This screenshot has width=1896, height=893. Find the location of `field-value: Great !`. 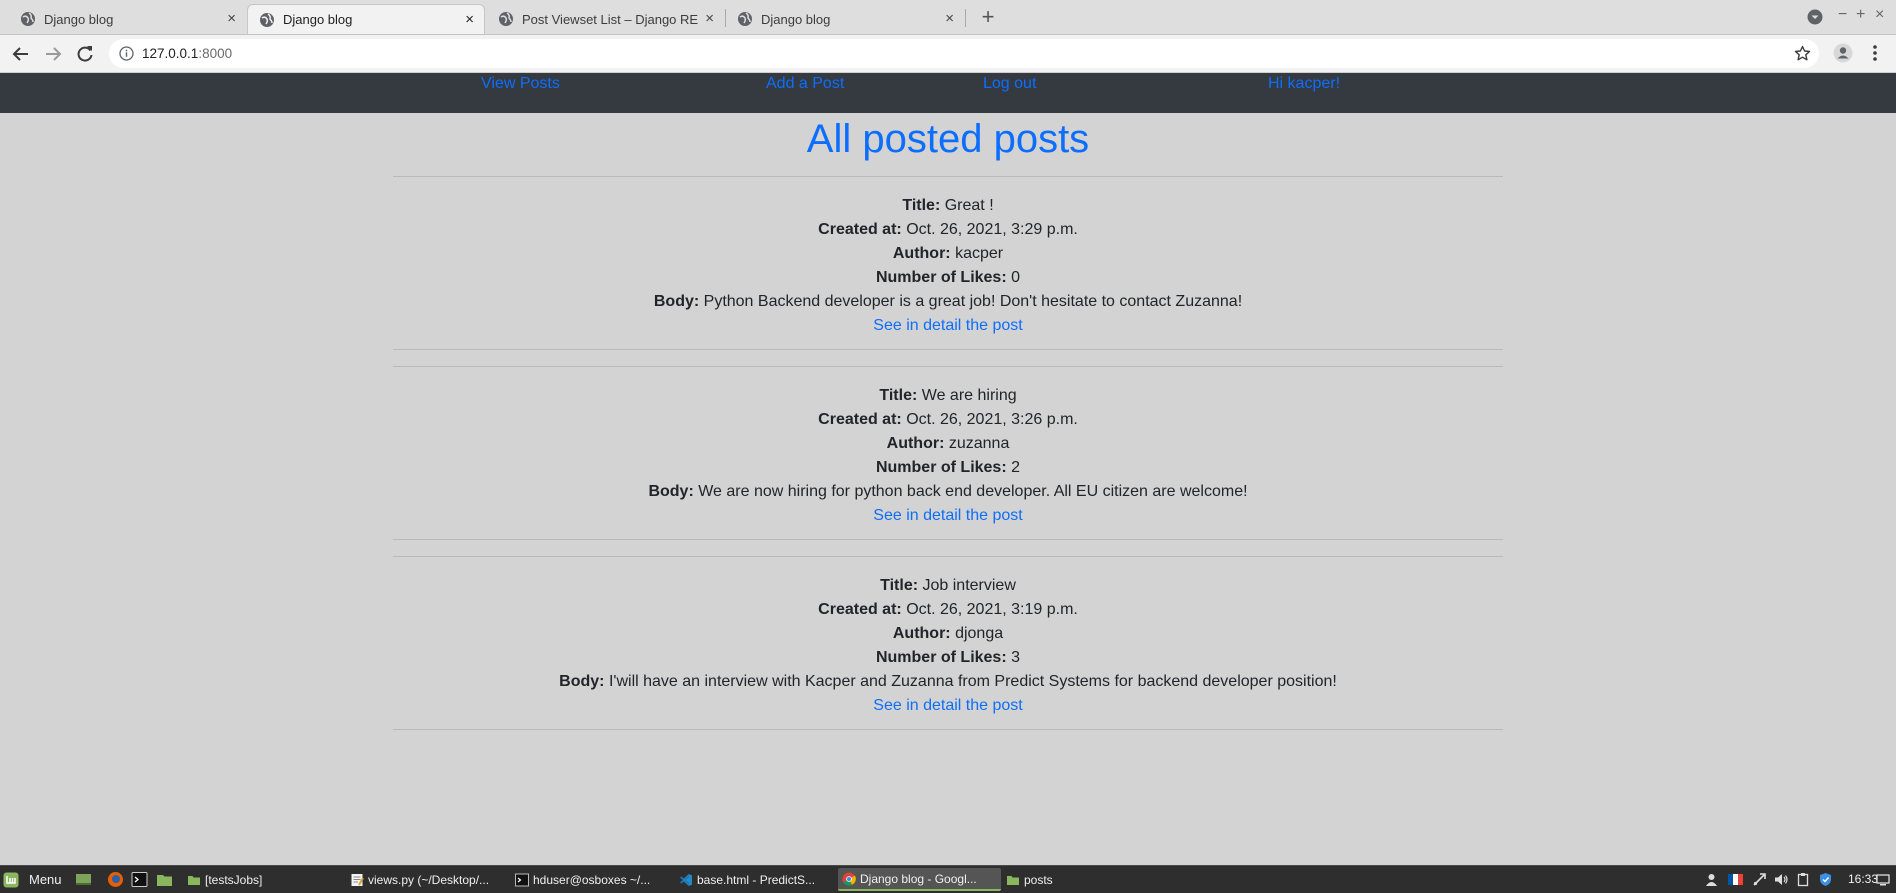

field-value: Great ! is located at coordinates (969, 205).